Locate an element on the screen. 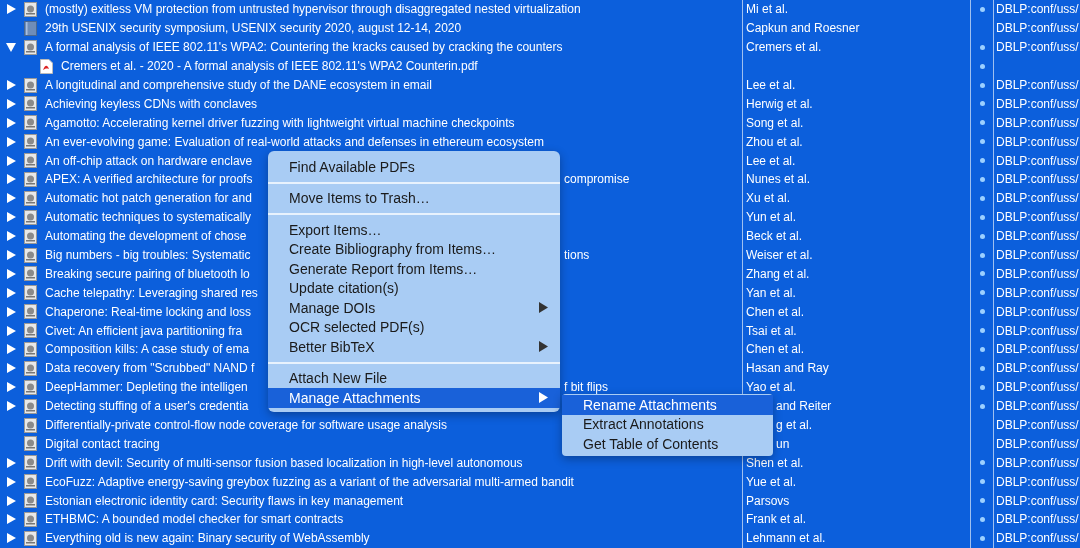  creator-text: Xu et al. is located at coordinates (768, 198).